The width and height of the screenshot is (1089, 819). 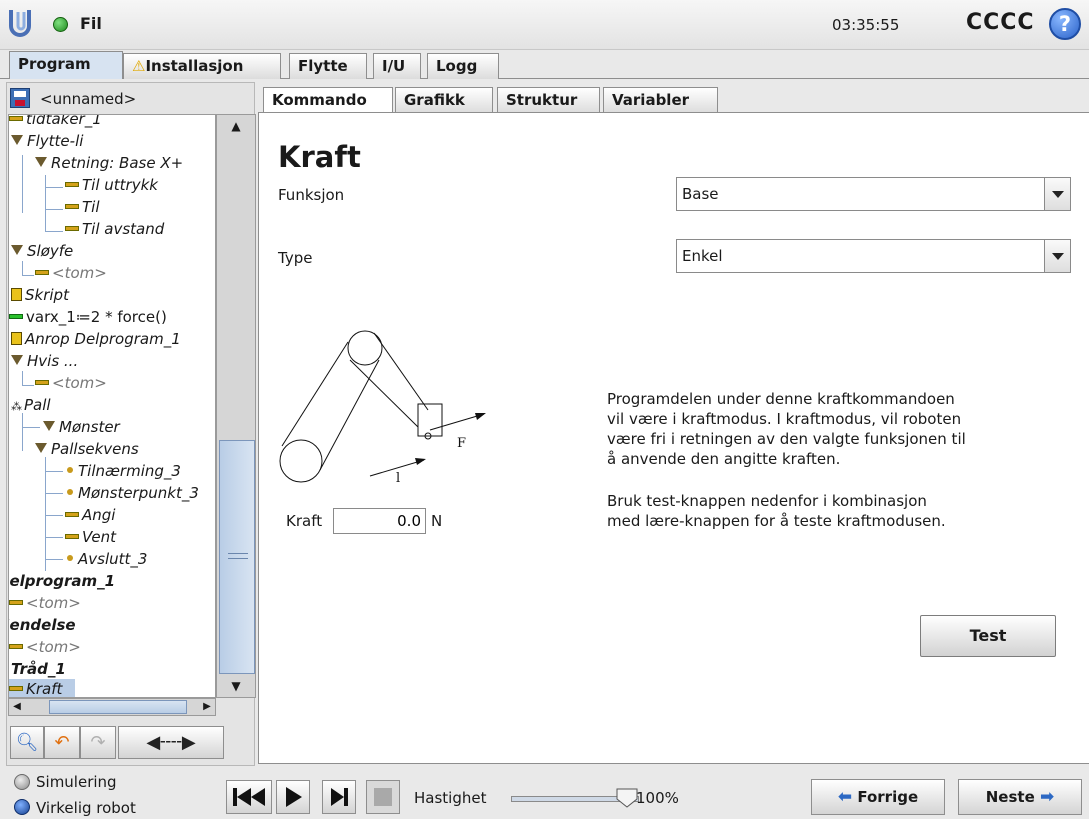 What do you see at coordinates (434, 100) in the screenshot?
I see `tab-label: Grafikk` at bounding box center [434, 100].